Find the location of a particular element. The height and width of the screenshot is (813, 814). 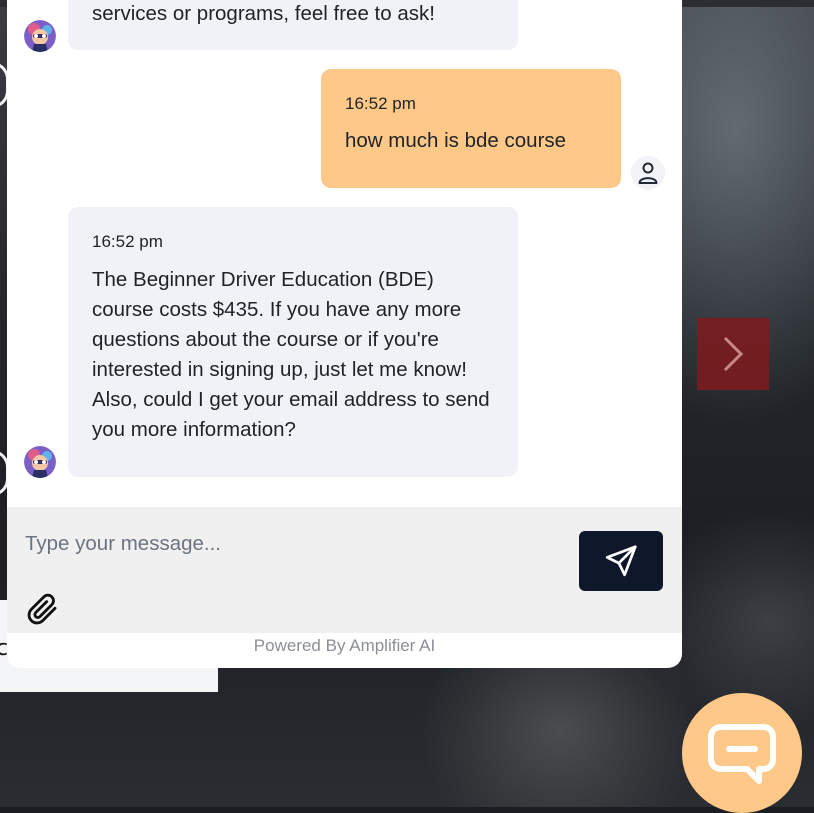

user-icon is located at coordinates (648, 173).